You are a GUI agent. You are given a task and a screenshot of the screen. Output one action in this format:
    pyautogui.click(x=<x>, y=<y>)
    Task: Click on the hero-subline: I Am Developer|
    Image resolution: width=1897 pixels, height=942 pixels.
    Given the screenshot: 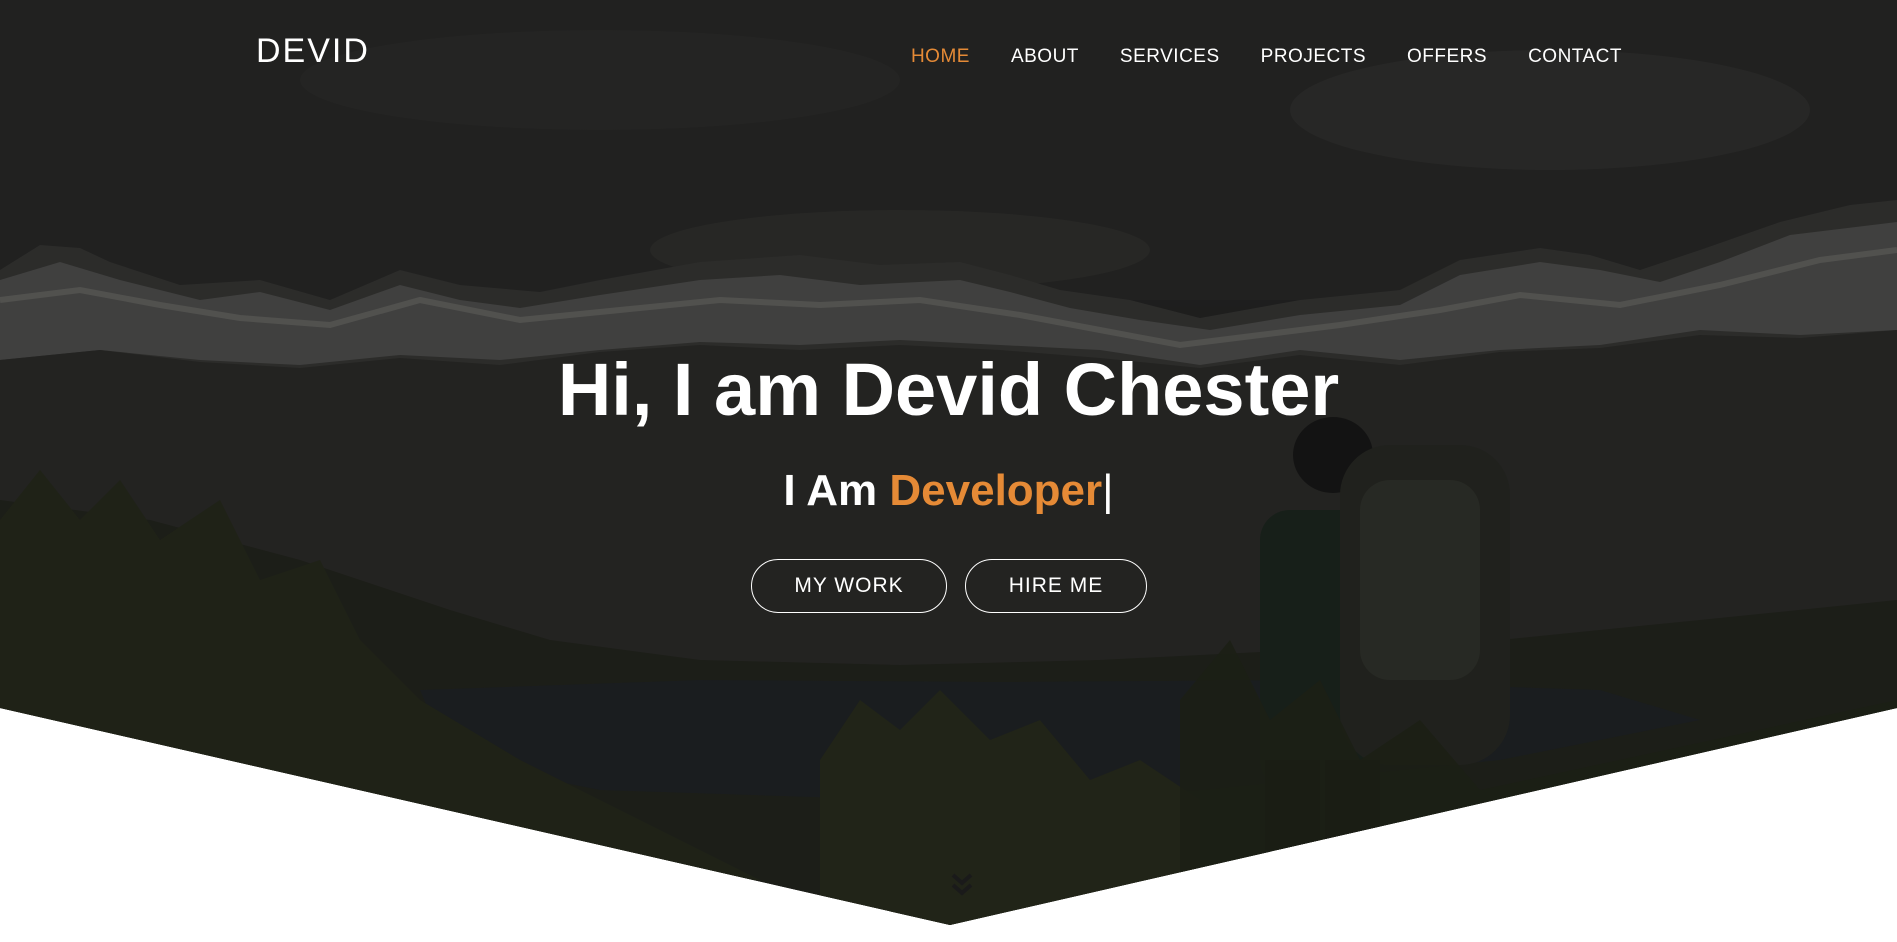 What is the action you would take?
    pyautogui.click(x=948, y=491)
    